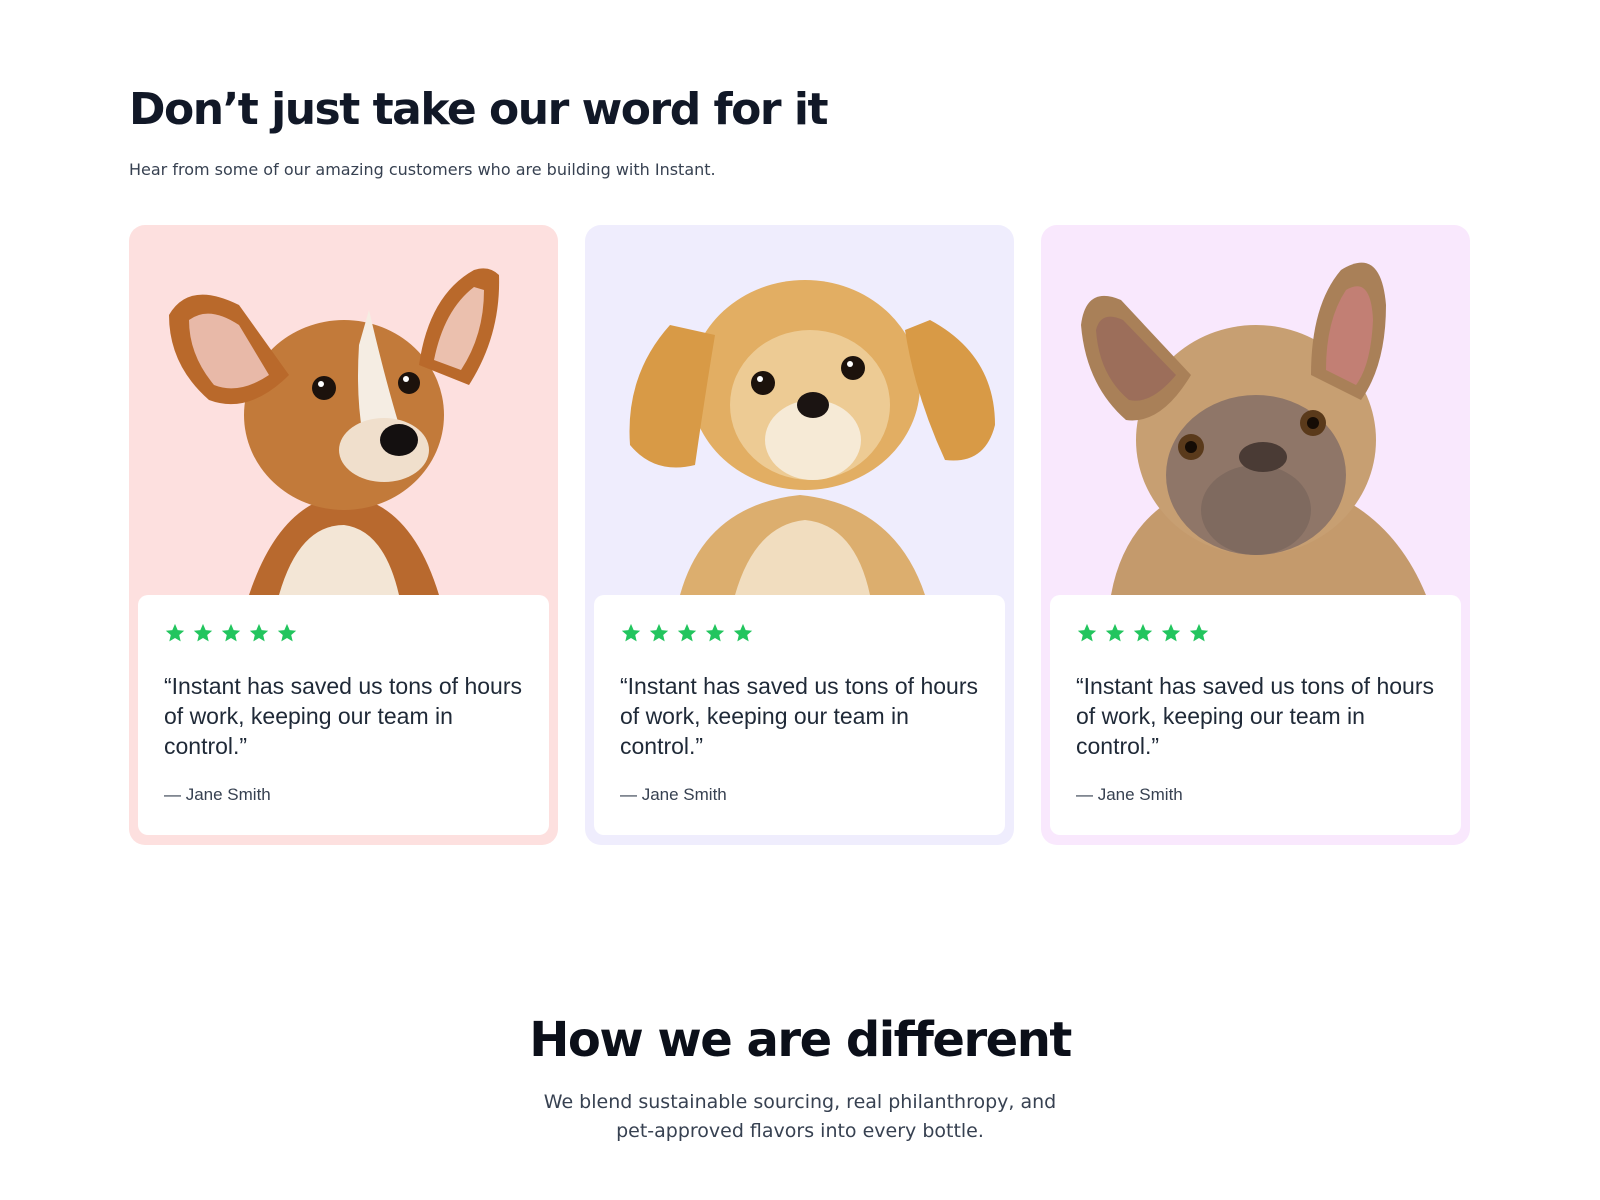 The height and width of the screenshot is (1200, 1600). What do you see at coordinates (800, 1040) in the screenshot?
I see `different-title: How we are different` at bounding box center [800, 1040].